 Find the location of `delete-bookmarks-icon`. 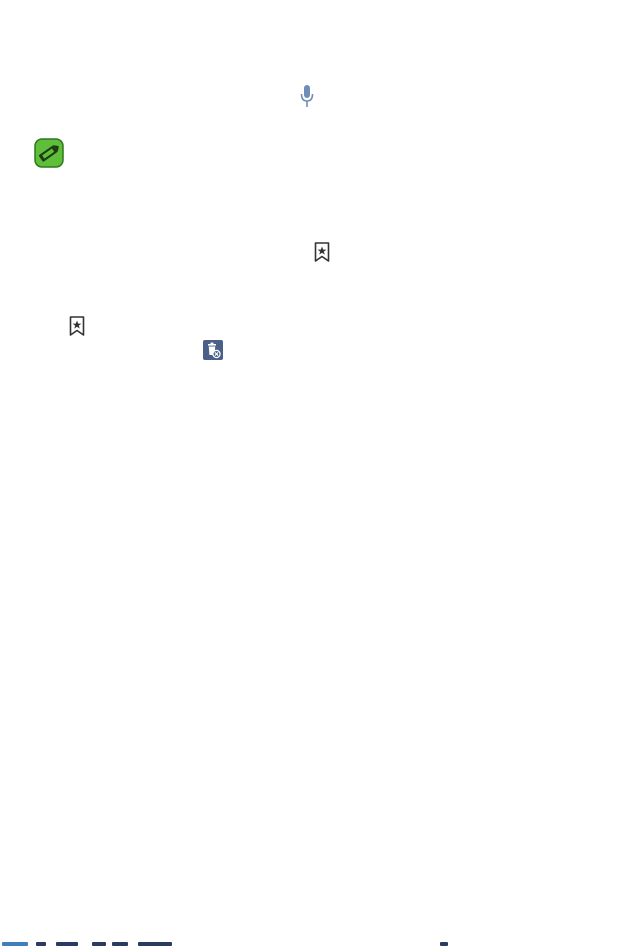

delete-bookmarks-icon is located at coordinates (213, 350).